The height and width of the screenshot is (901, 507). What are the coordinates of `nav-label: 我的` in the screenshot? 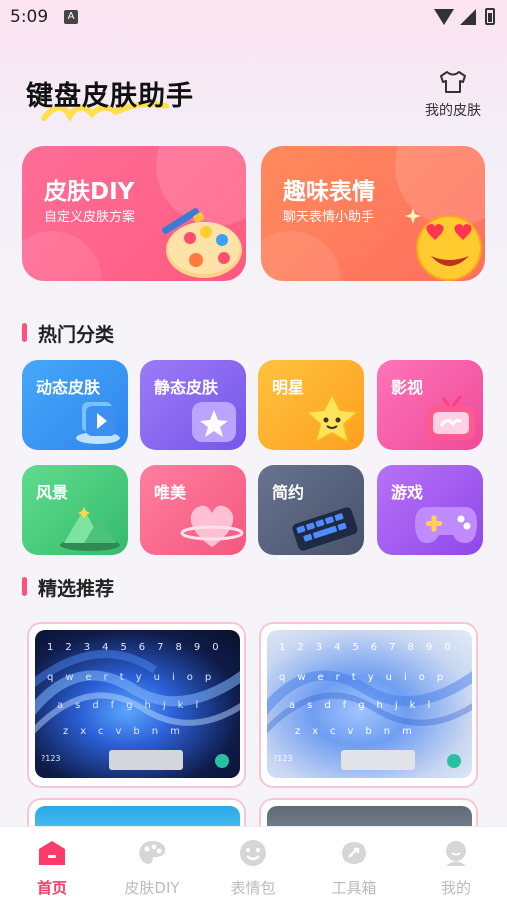 It's located at (455, 888).